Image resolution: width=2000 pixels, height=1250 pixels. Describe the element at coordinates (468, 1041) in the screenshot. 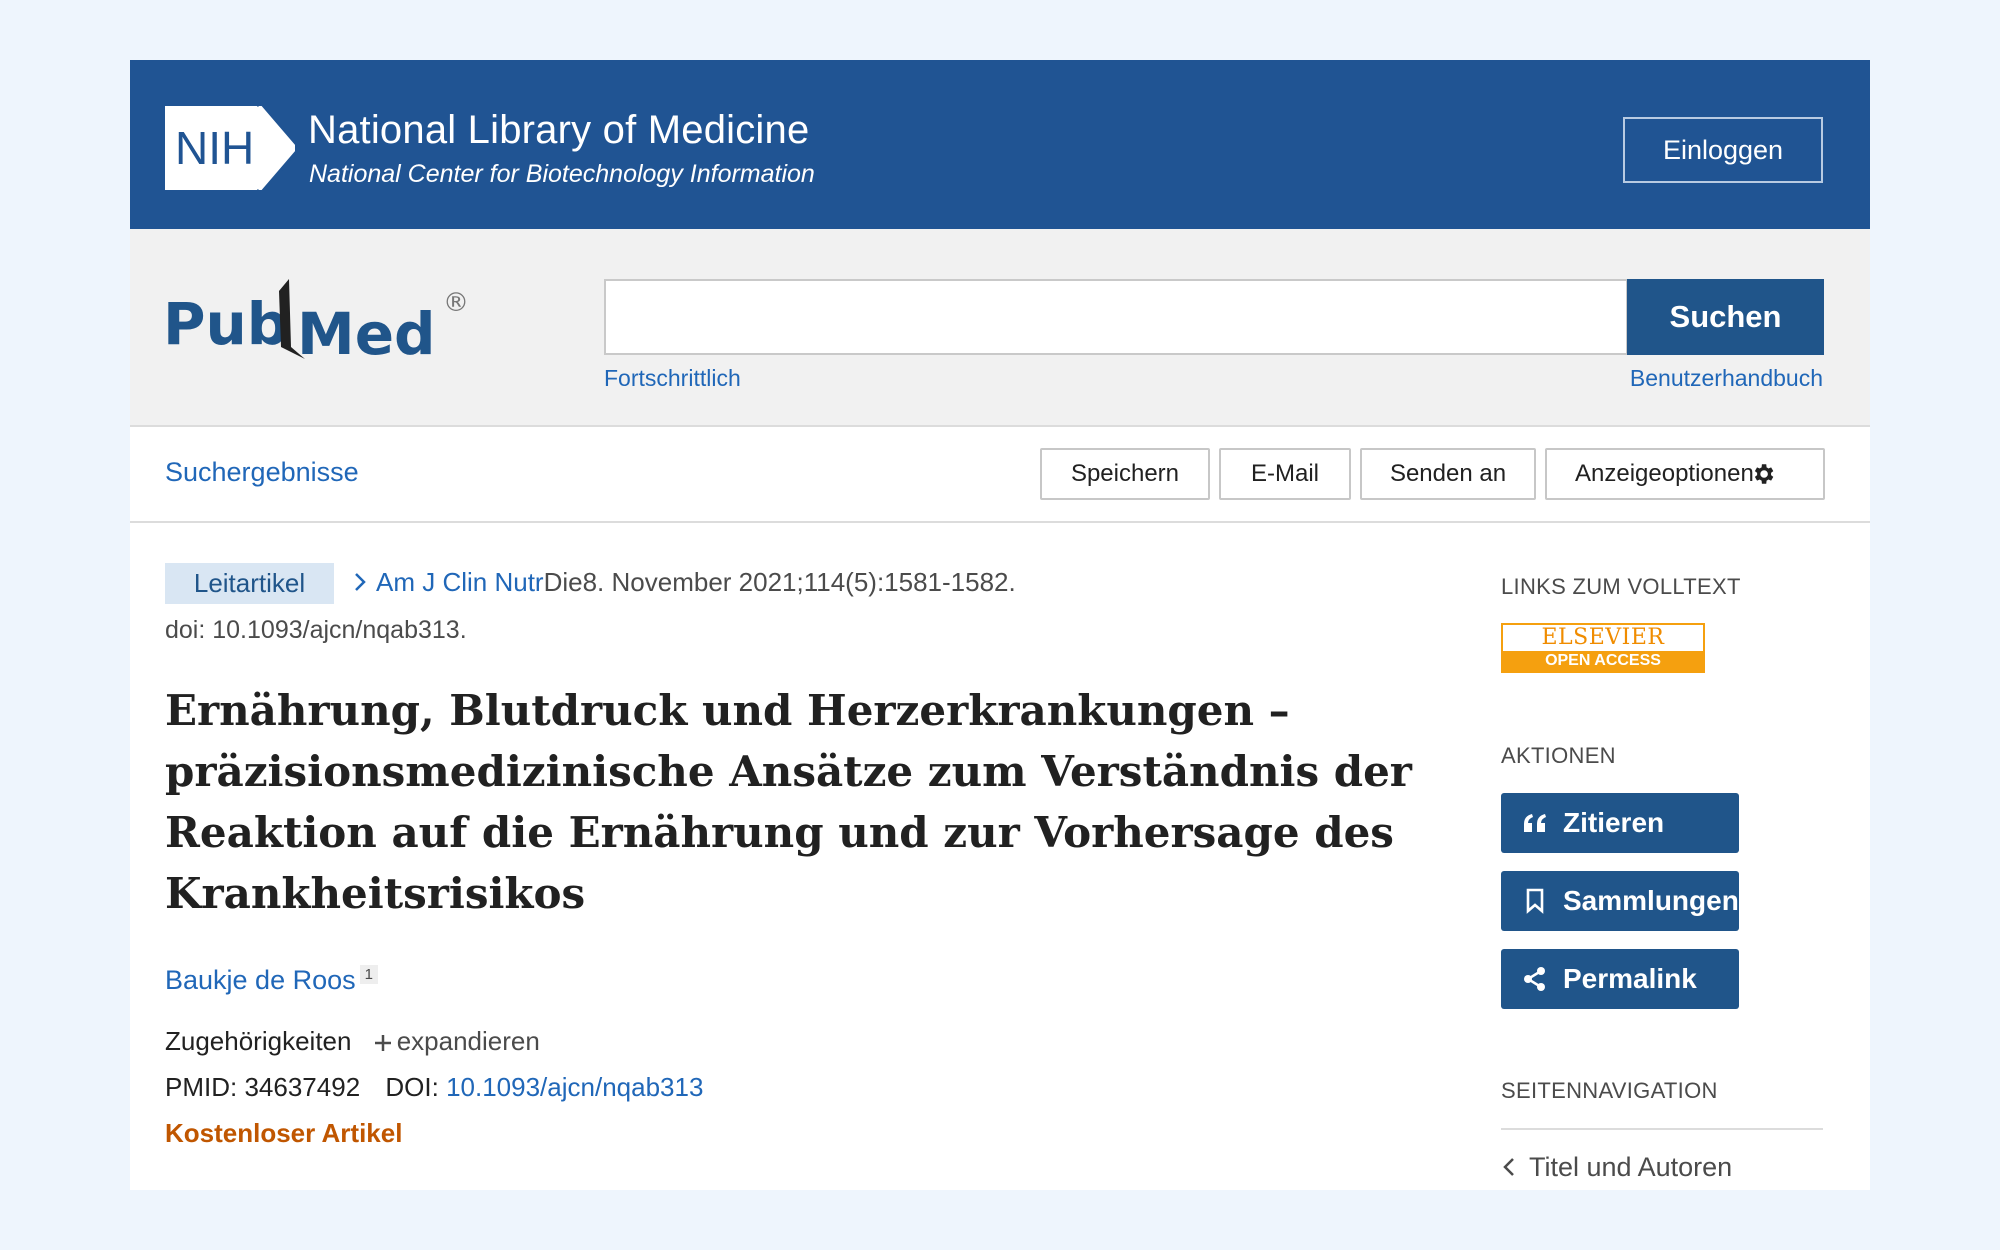

I see `expand-label: expandieren` at that location.